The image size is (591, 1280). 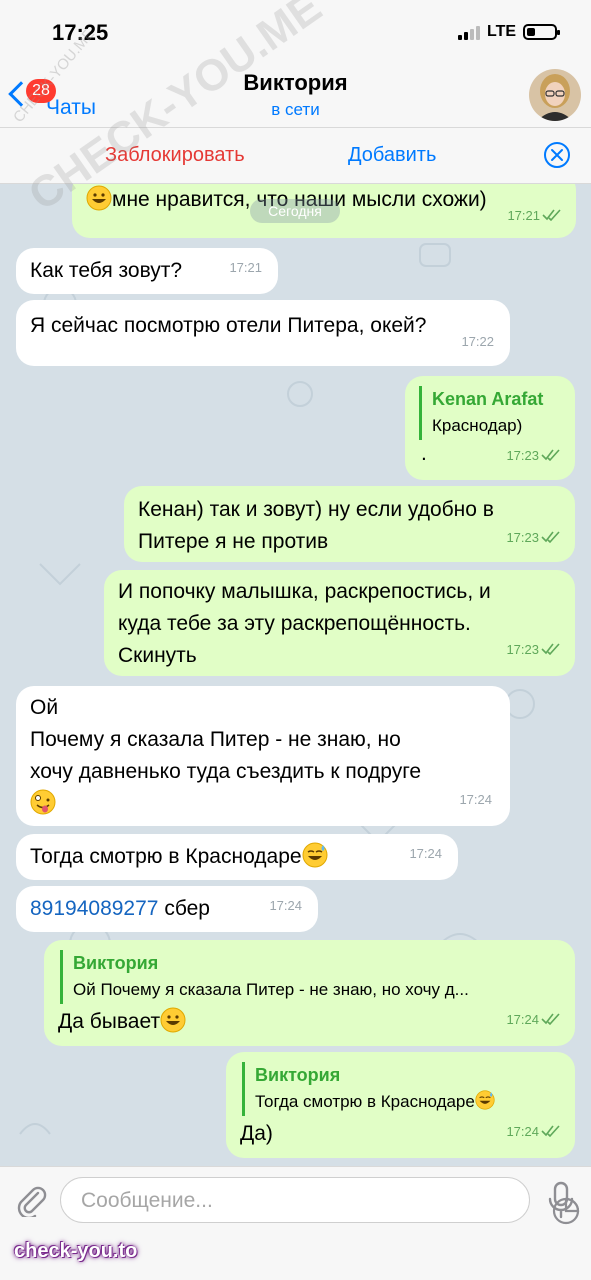 I want to click on reply-preview: Виктория Тогда смотрю в Краснодаре, so click(x=401, y=1089).